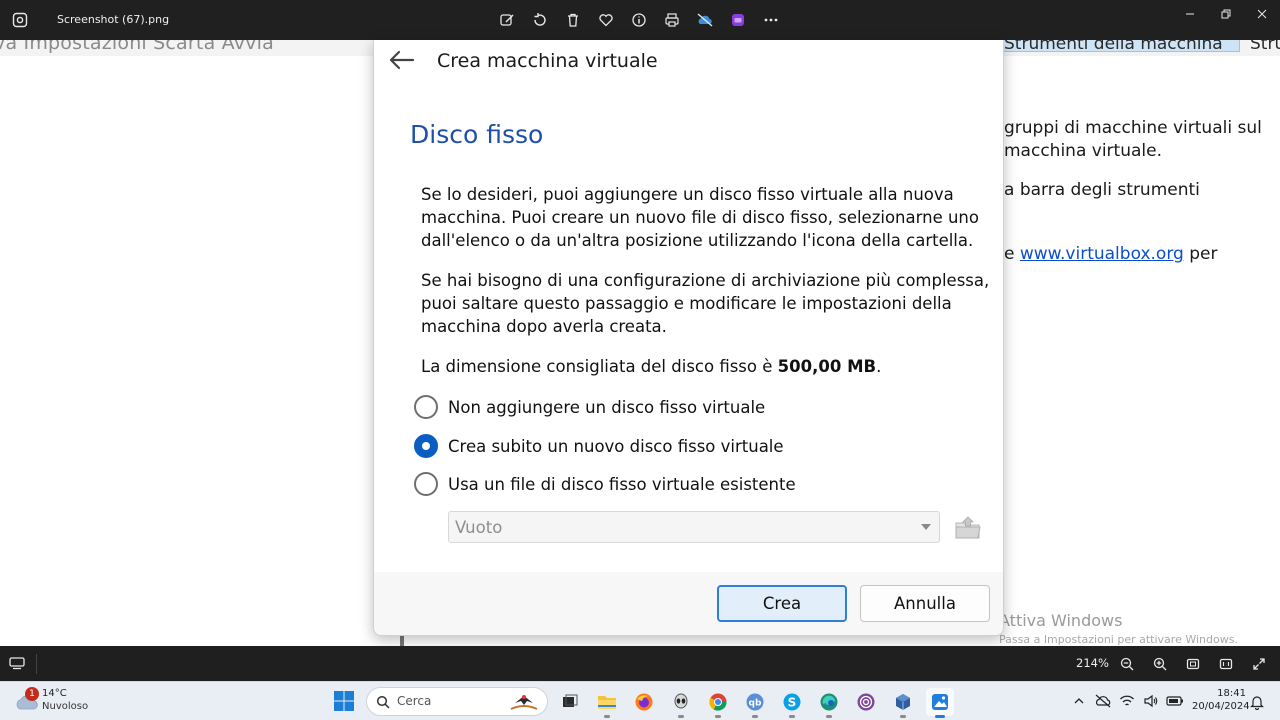  What do you see at coordinates (926, 527) in the screenshot?
I see `chevron-down-icon` at bounding box center [926, 527].